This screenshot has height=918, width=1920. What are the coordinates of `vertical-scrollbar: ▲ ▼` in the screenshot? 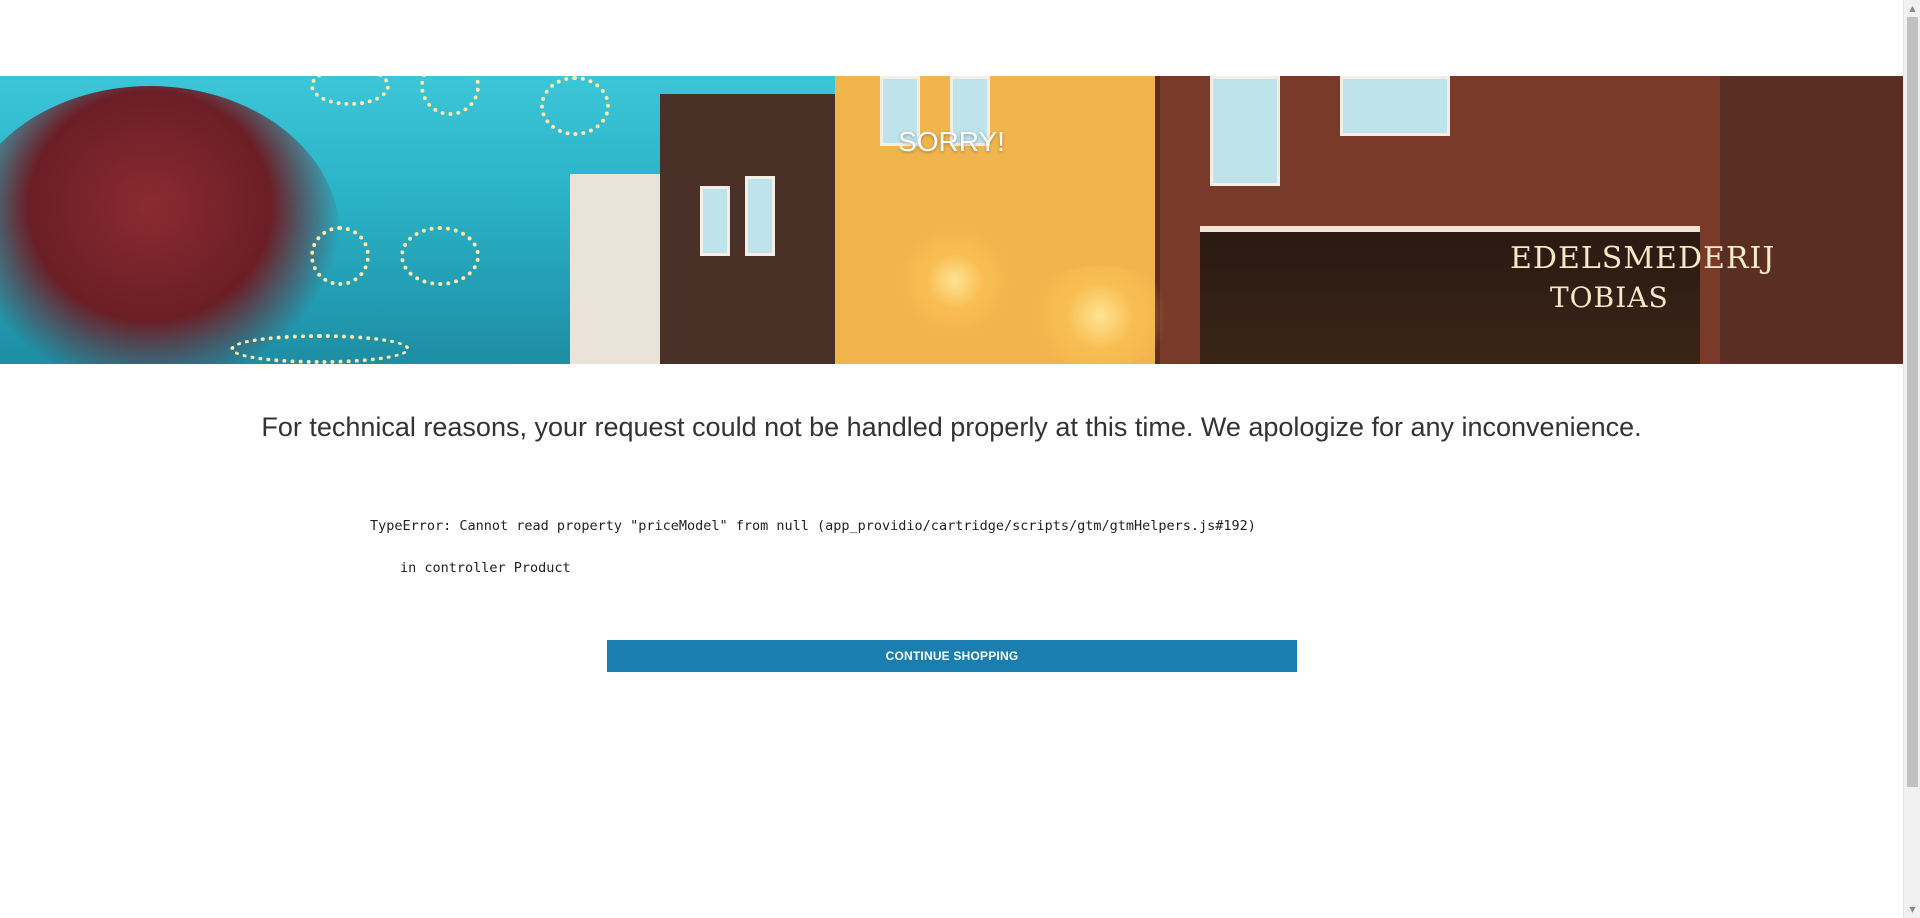 It's located at (1911, 459).